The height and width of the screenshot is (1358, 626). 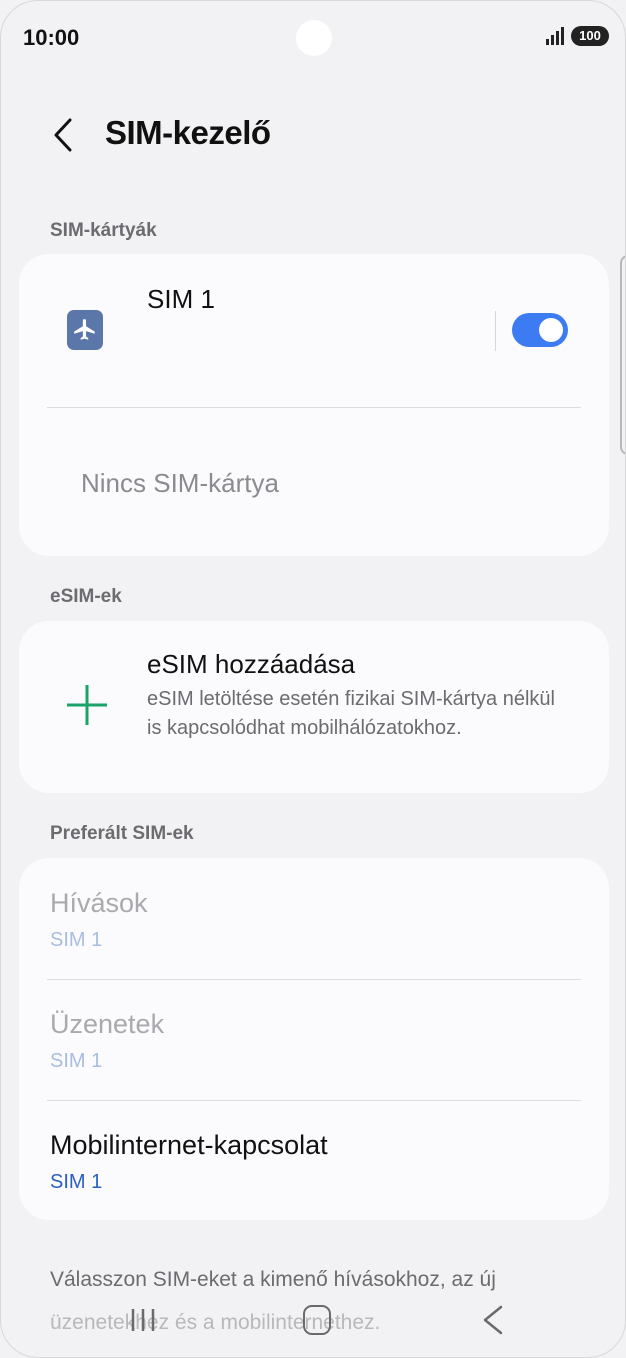 I want to click on back-button, so click(x=63, y=135).